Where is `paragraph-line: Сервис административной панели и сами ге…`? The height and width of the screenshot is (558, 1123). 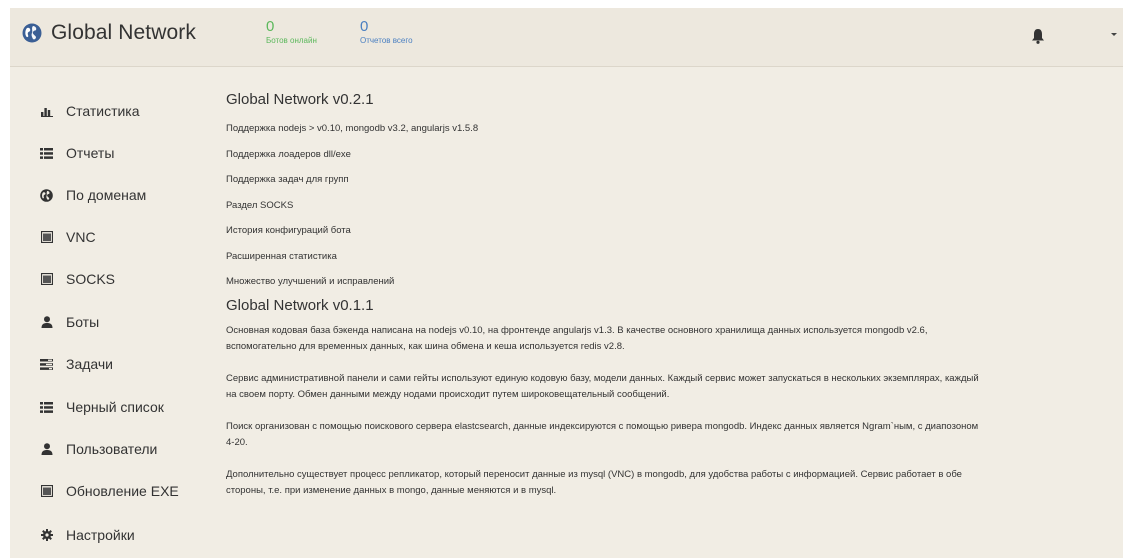 paragraph-line: Сервис административной панели и сами ге… is located at coordinates (602, 378).